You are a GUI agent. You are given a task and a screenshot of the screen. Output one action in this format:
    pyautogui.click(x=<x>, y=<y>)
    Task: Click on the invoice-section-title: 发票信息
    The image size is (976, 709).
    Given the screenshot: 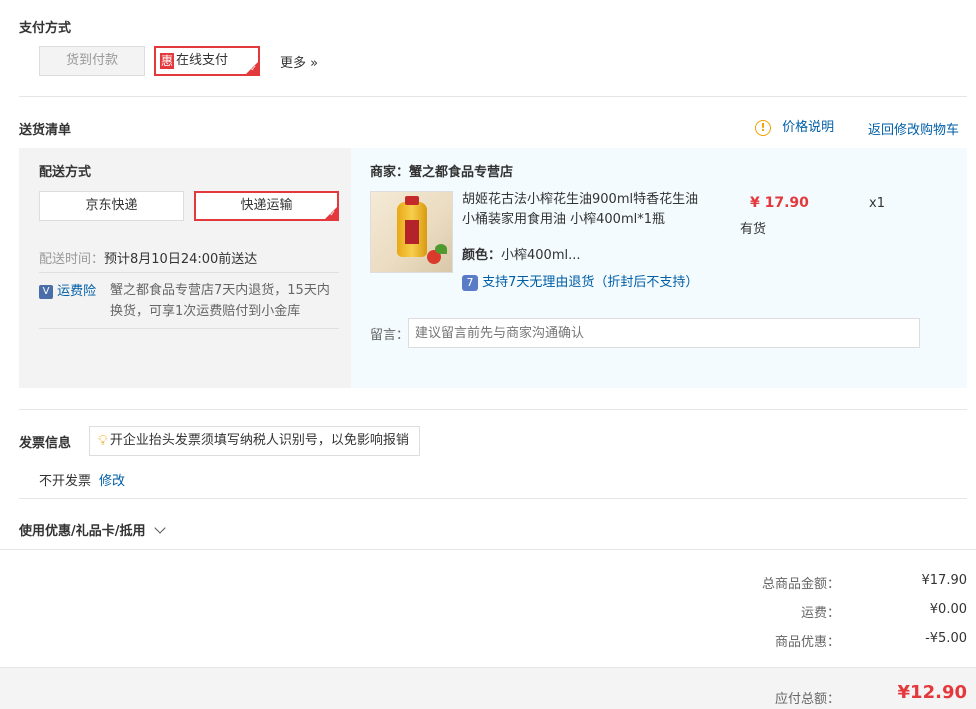 What is the action you would take?
    pyautogui.click(x=45, y=443)
    